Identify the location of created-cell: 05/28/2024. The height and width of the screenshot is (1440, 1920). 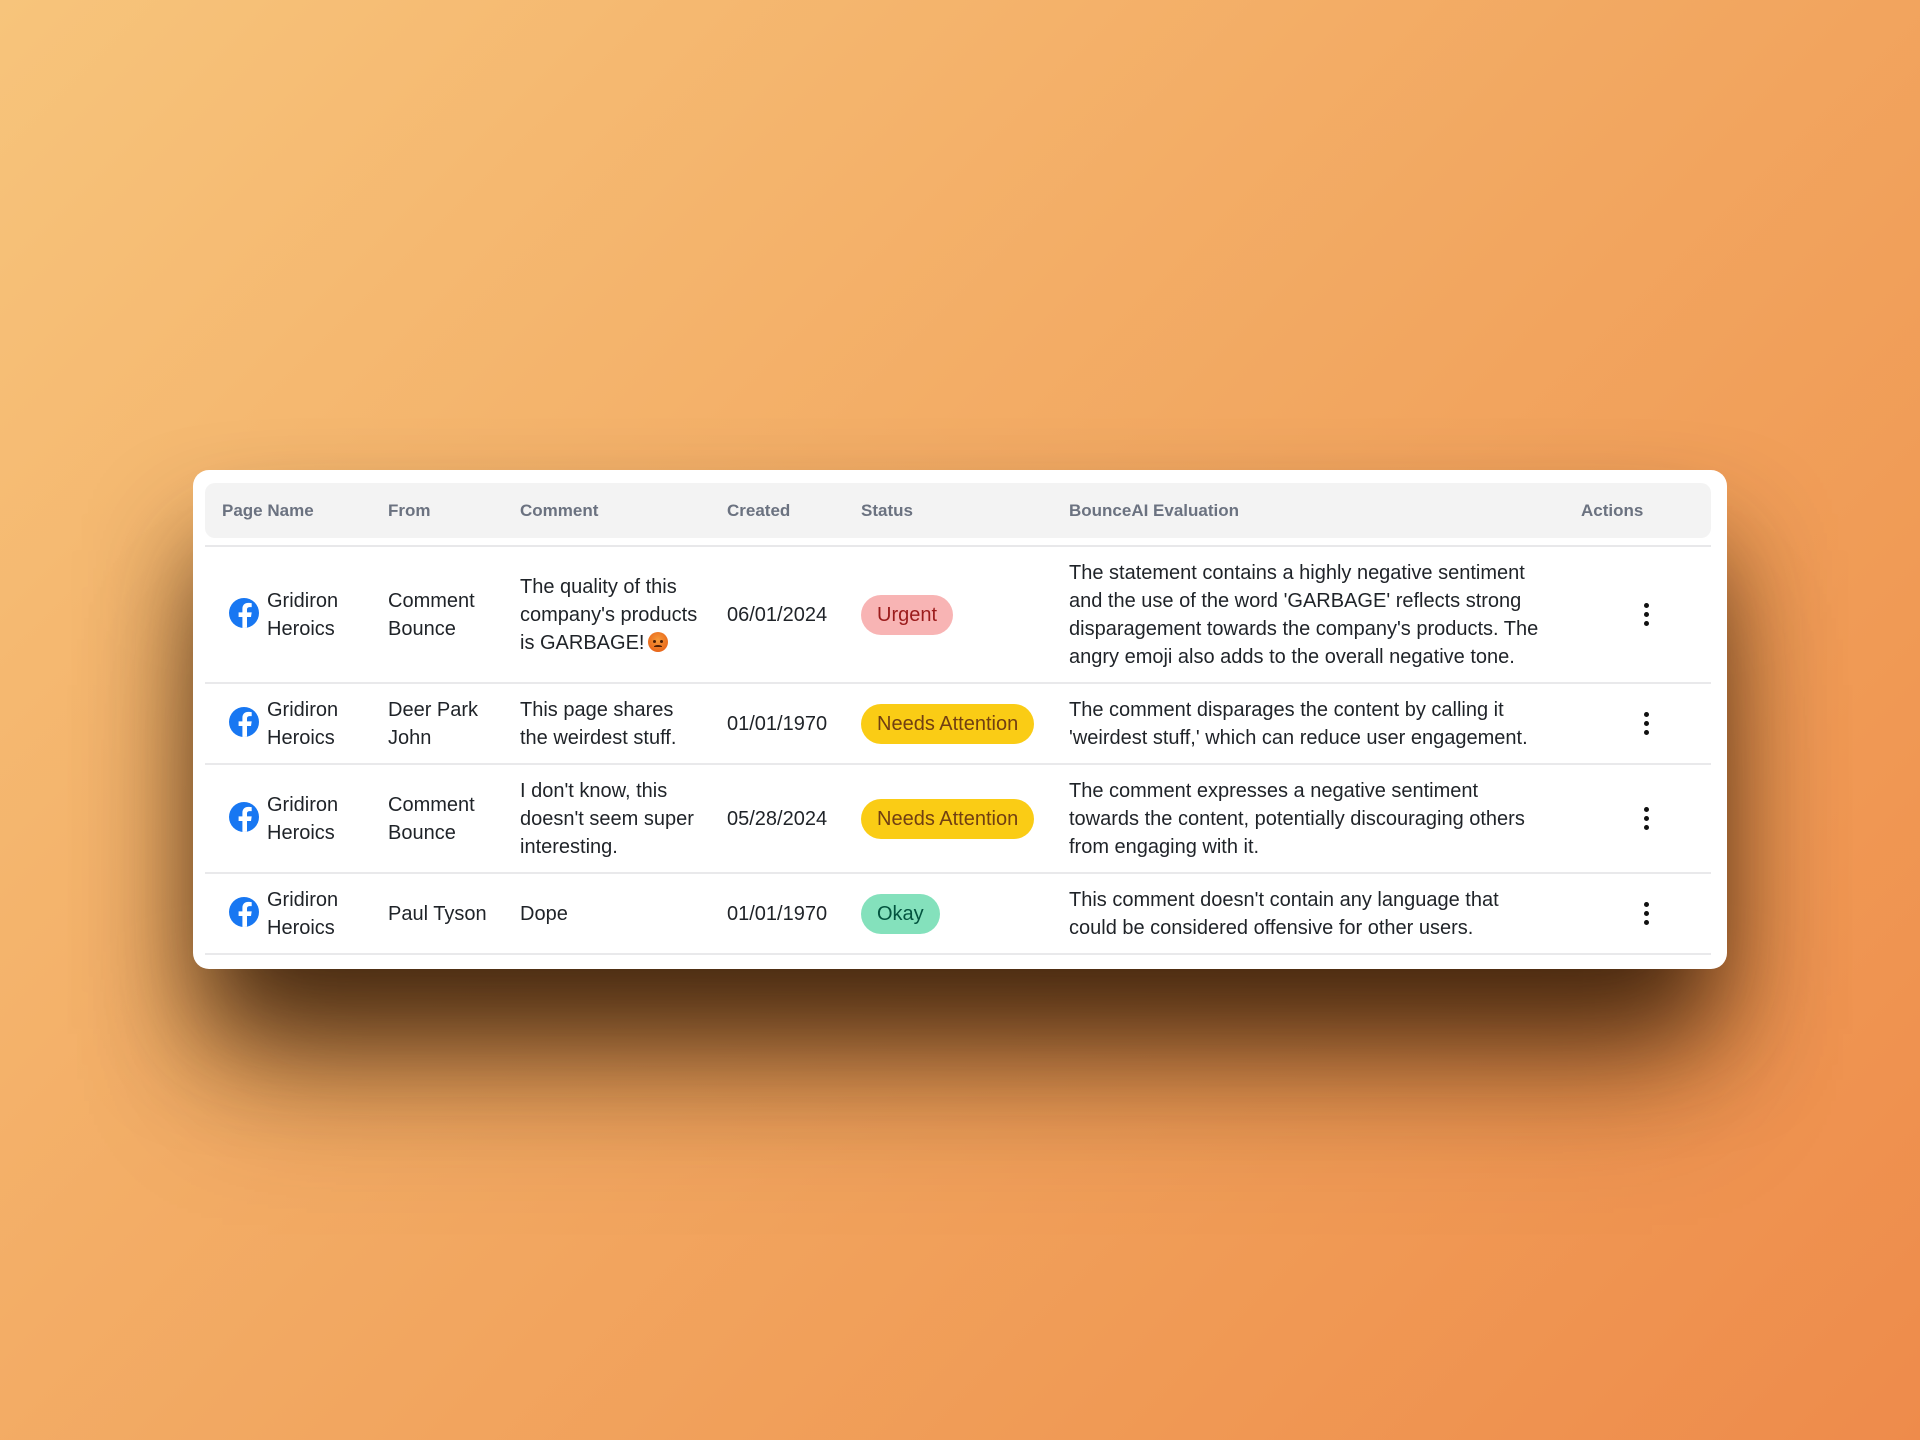
(777, 818).